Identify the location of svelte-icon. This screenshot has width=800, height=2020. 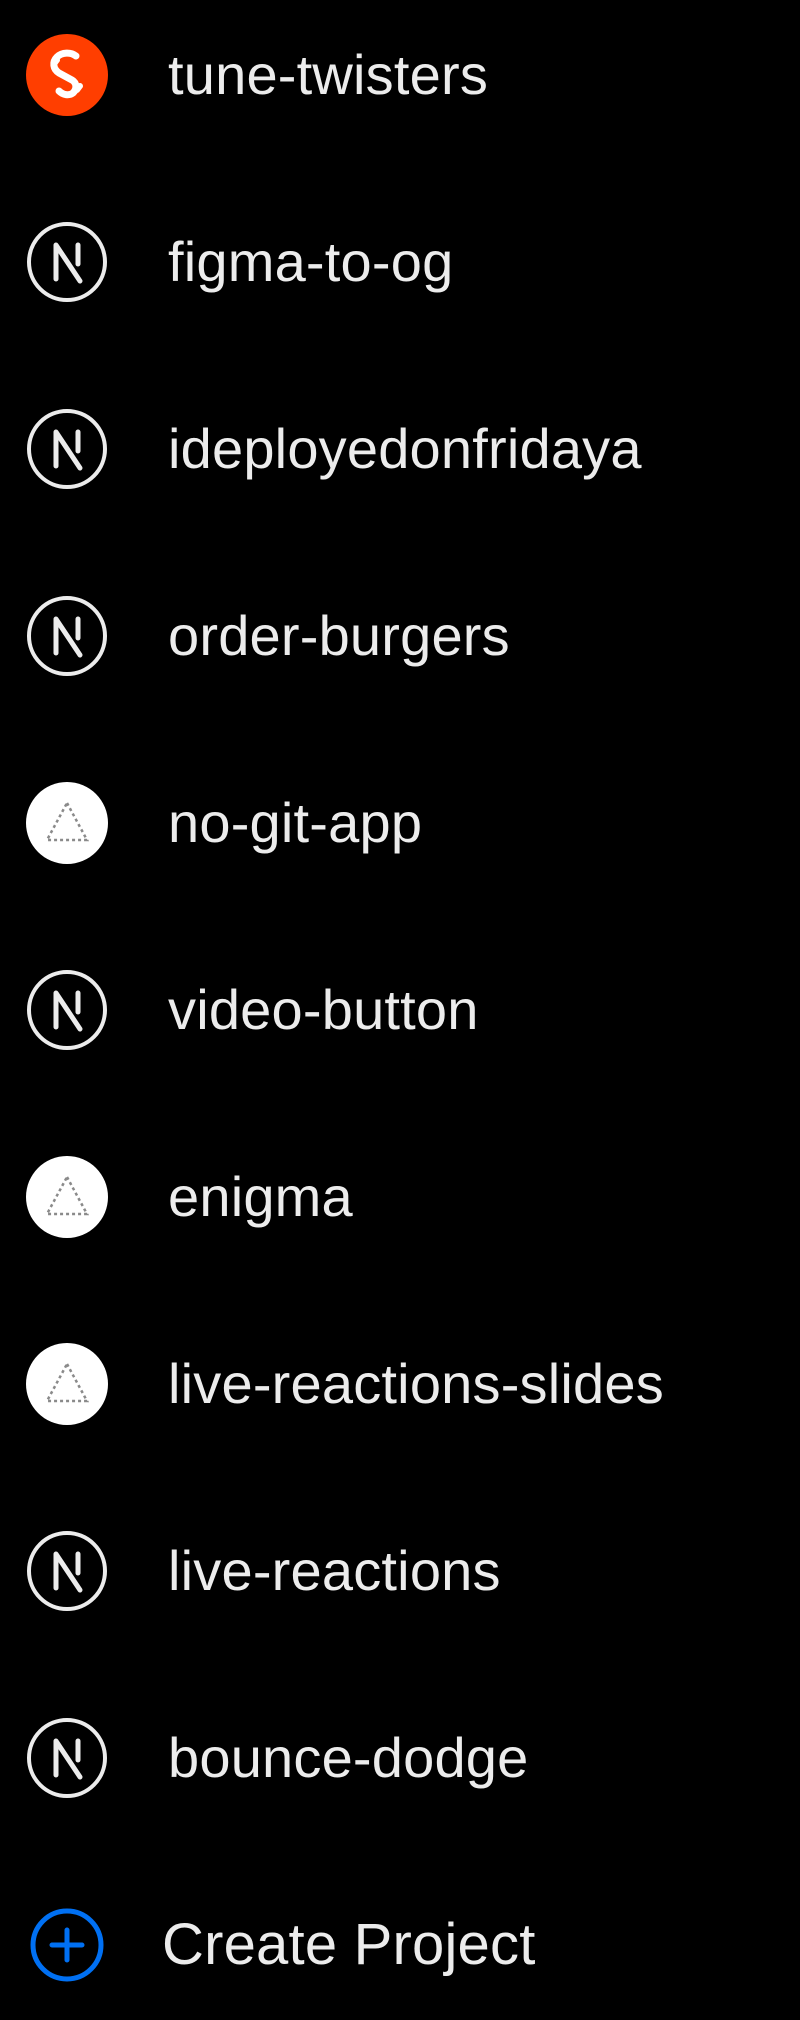
(67, 75).